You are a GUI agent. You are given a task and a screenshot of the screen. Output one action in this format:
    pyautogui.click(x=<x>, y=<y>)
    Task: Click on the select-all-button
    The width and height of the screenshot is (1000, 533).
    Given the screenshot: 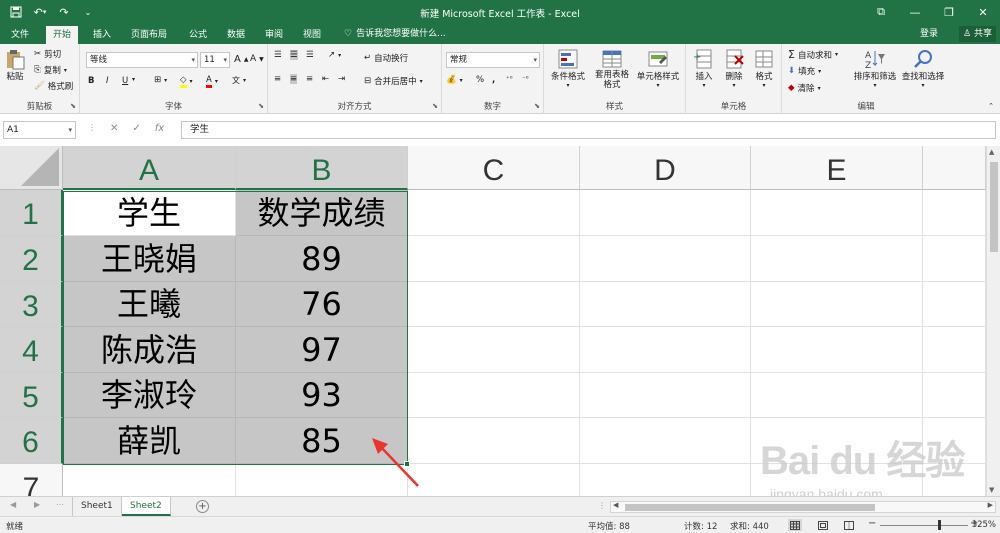 What is the action you would take?
    pyautogui.click(x=31, y=168)
    